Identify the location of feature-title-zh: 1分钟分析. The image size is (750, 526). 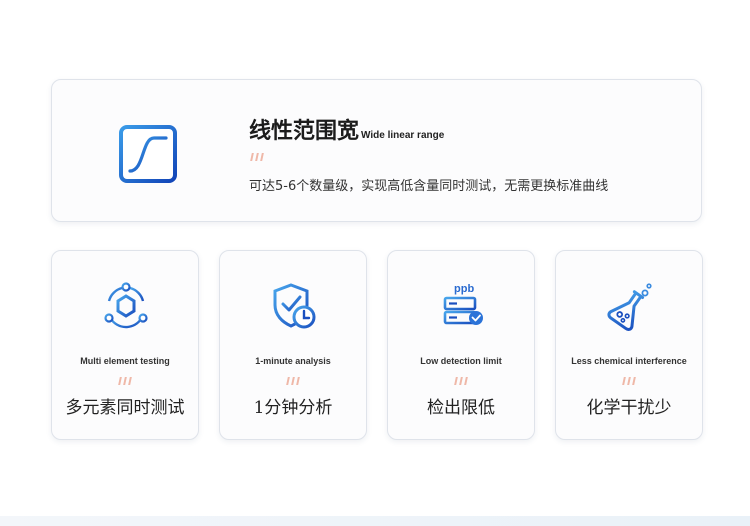
(293, 408).